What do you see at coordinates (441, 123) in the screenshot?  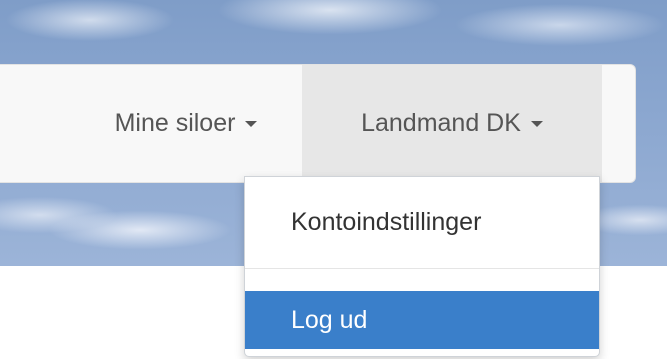 I see `nav-user-label: Landmand DK` at bounding box center [441, 123].